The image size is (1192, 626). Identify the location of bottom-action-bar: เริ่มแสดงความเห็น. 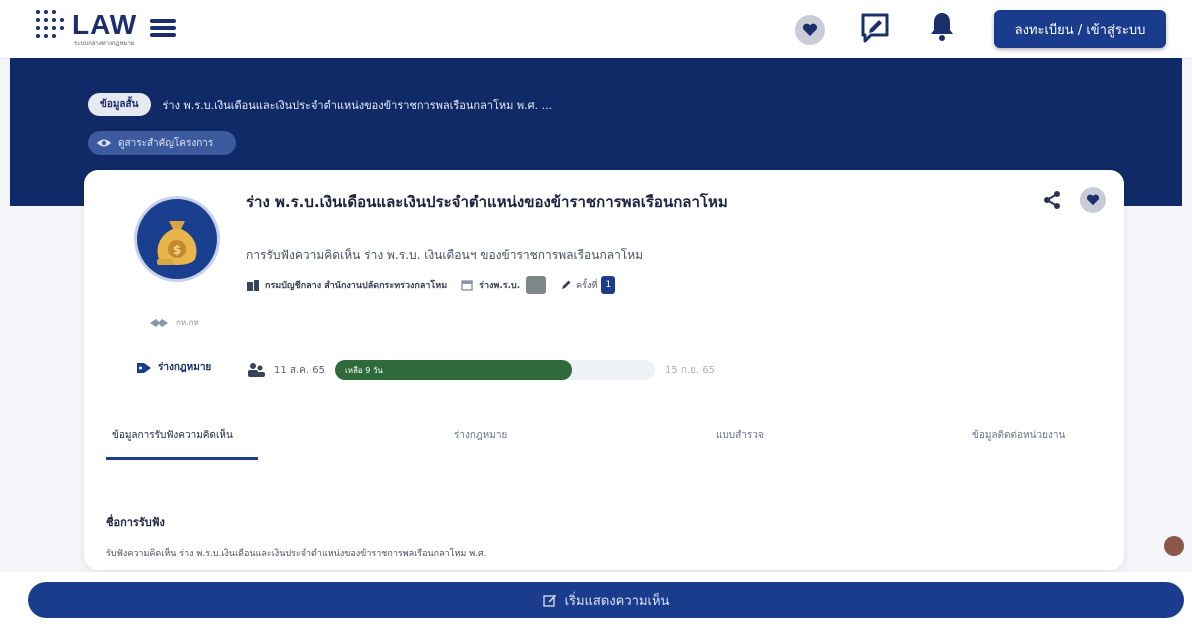
(596, 599).